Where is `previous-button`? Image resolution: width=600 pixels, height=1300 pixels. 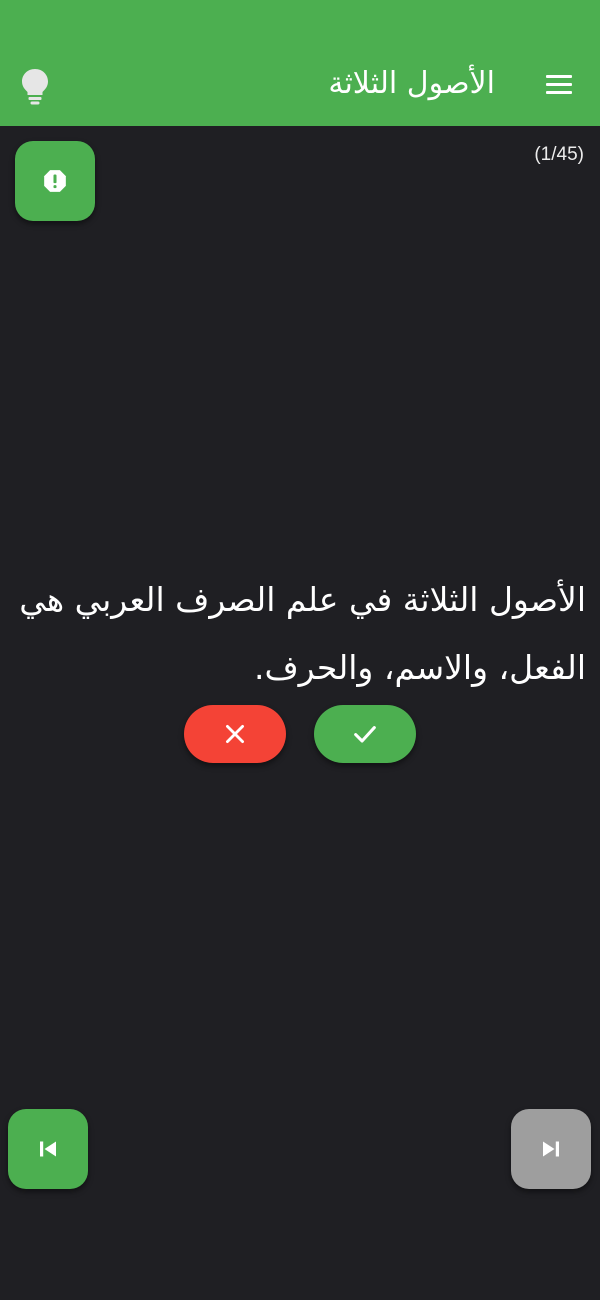 previous-button is located at coordinates (48, 1149).